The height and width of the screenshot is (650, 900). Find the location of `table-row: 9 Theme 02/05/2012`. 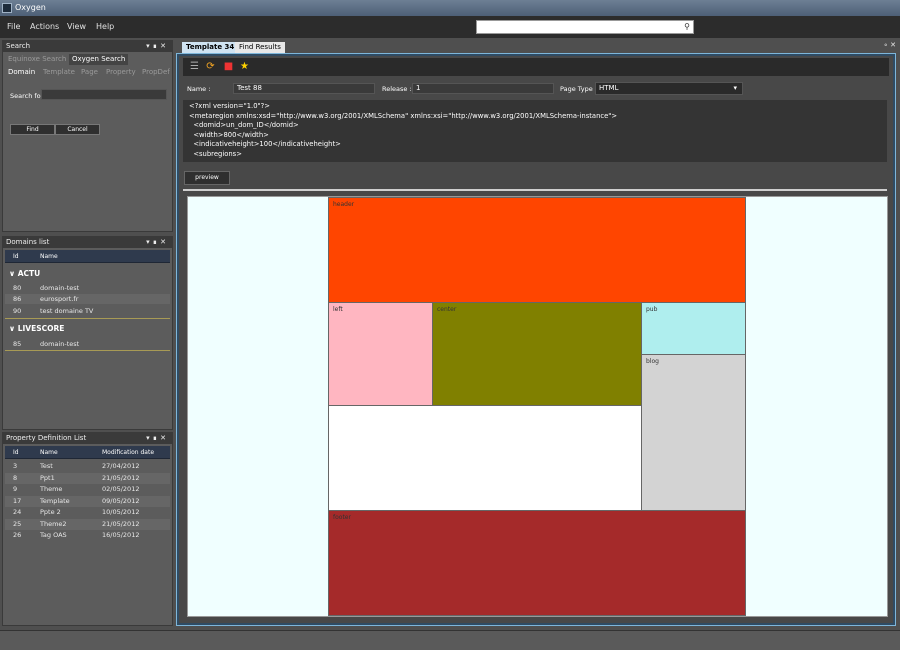

table-row: 9 Theme 02/05/2012 is located at coordinates (87, 489).